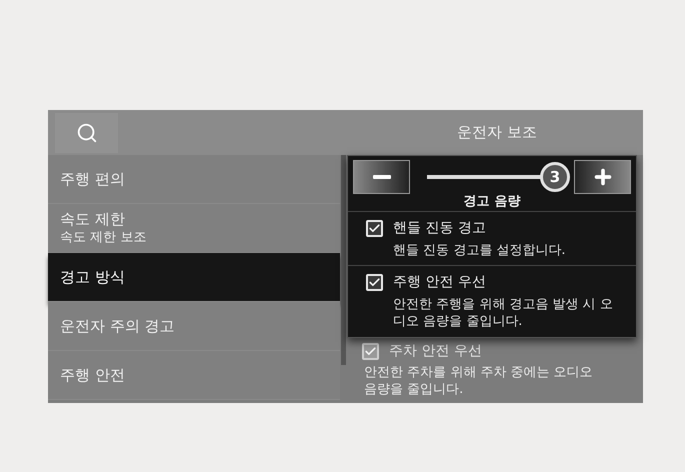 The image size is (685, 472). What do you see at coordinates (194, 179) in the screenshot?
I see `menu-item: 주행 편의` at bounding box center [194, 179].